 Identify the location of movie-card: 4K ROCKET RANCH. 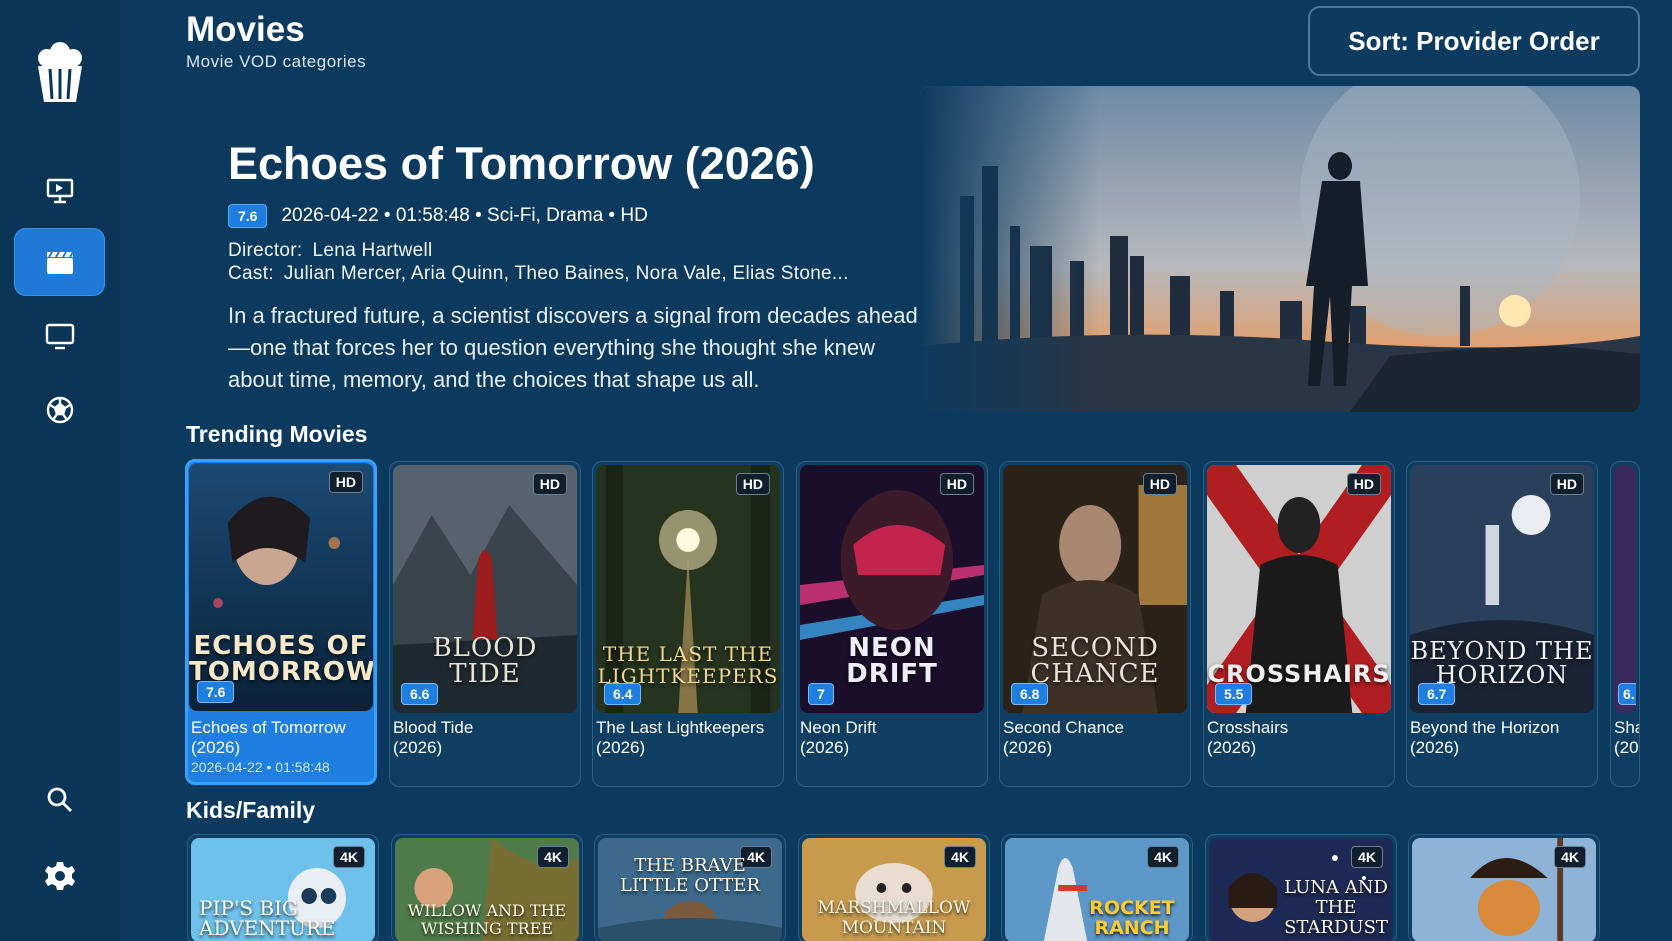
(1097, 887).